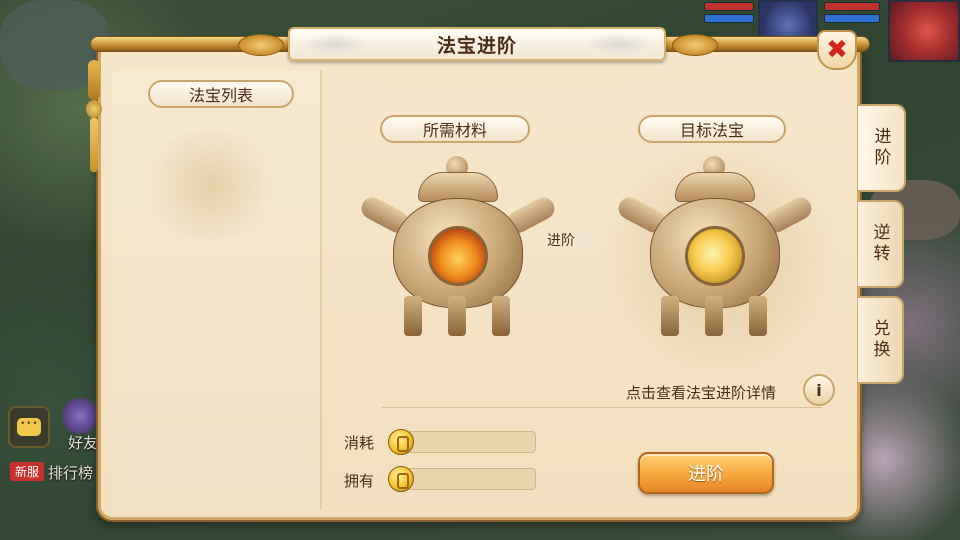 This screenshot has height=540, width=960. What do you see at coordinates (715, 256) in the screenshot?
I see `gold-core-icon` at bounding box center [715, 256].